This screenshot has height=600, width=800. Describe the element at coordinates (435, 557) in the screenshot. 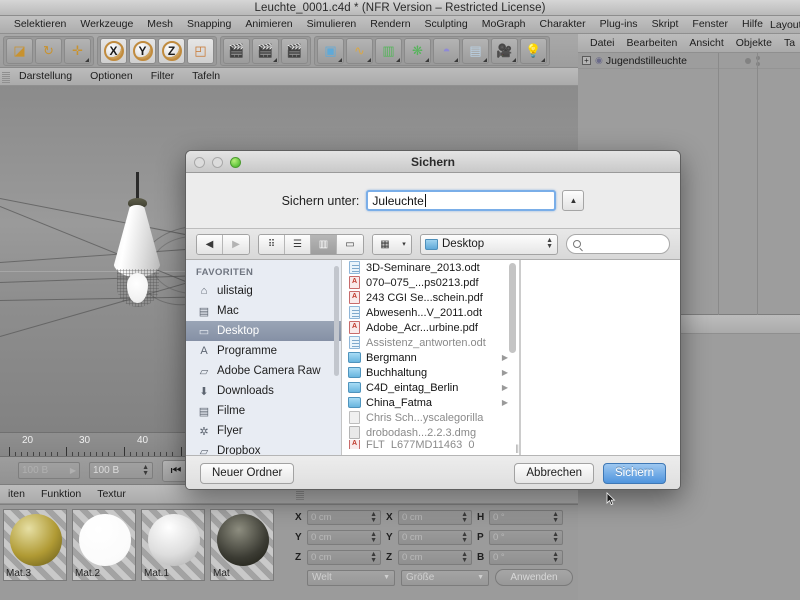

I see `size-z-field: 0 cm ▲ ▼` at that location.